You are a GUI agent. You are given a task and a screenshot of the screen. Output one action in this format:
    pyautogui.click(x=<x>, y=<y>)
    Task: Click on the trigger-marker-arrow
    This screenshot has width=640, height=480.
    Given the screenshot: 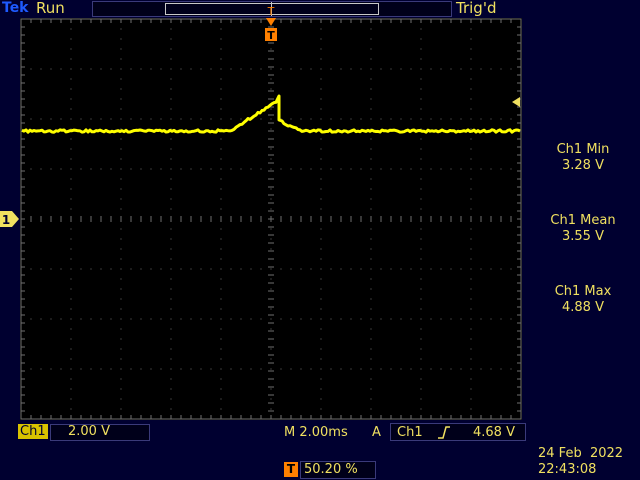 What is the action you would take?
    pyautogui.click(x=271, y=22)
    